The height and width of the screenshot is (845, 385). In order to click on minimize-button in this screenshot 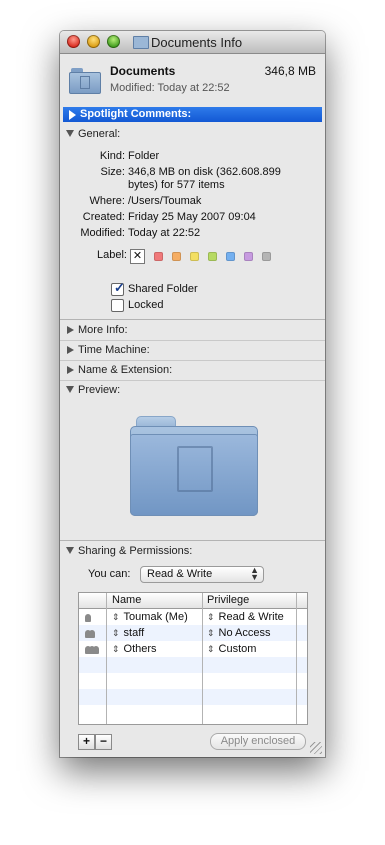, I will do `click(93, 41)`.